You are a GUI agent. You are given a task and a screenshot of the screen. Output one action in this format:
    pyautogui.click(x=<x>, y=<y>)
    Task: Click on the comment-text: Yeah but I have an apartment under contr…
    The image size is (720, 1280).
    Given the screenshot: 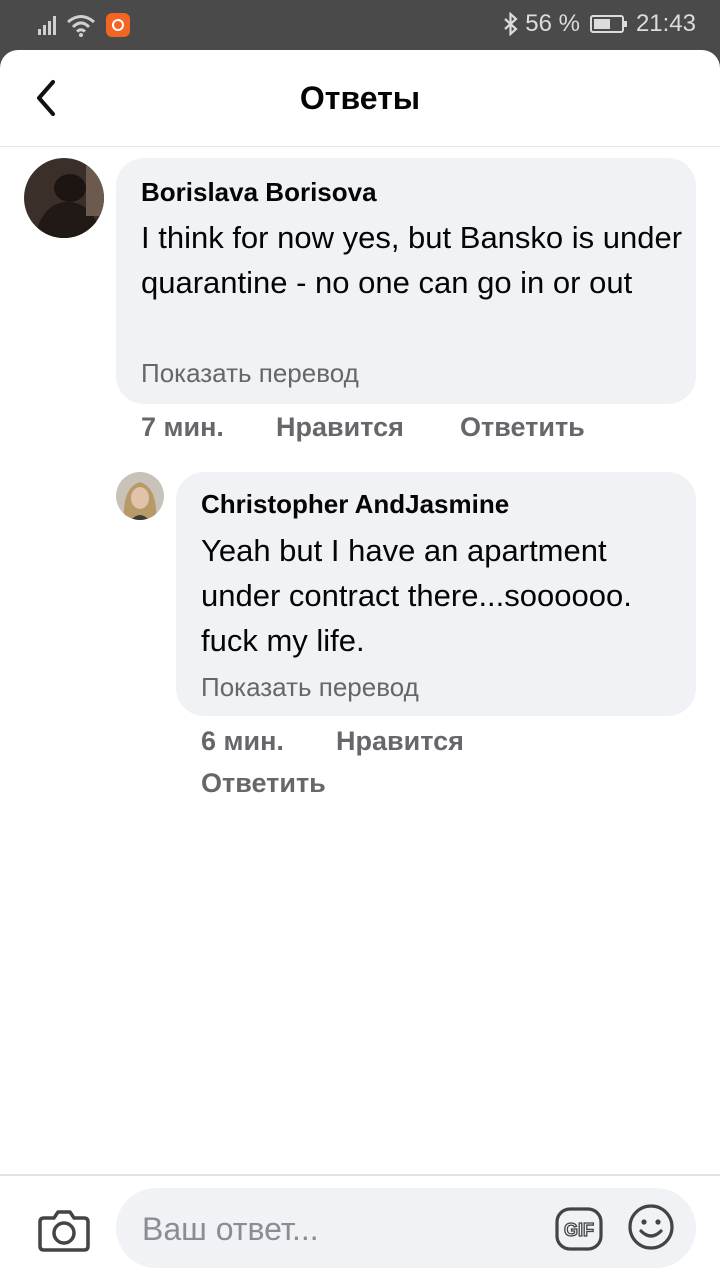 What is the action you would take?
    pyautogui.click(x=416, y=595)
    